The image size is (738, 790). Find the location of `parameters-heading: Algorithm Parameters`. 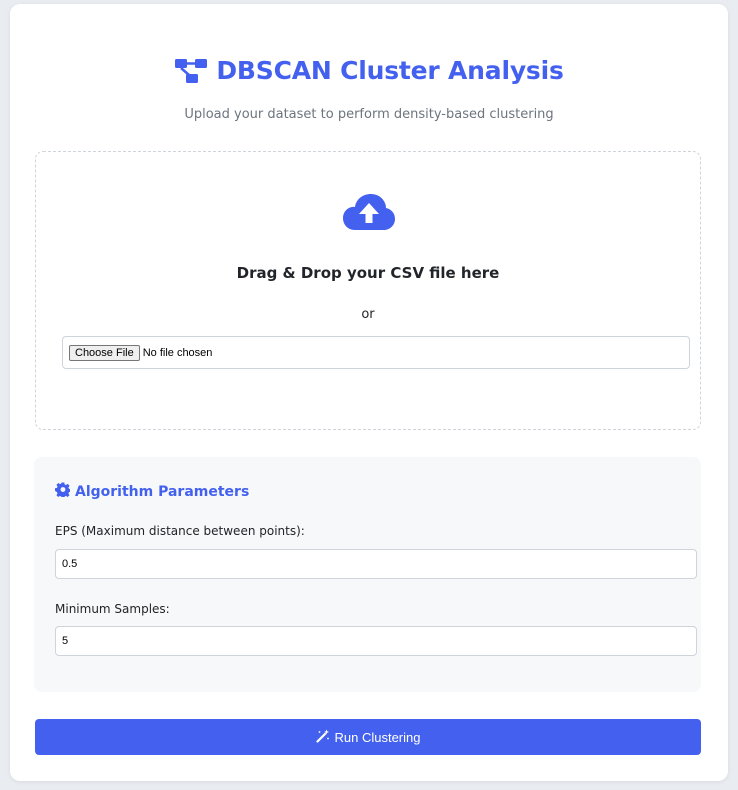

parameters-heading: Algorithm Parameters is located at coordinates (152, 491).